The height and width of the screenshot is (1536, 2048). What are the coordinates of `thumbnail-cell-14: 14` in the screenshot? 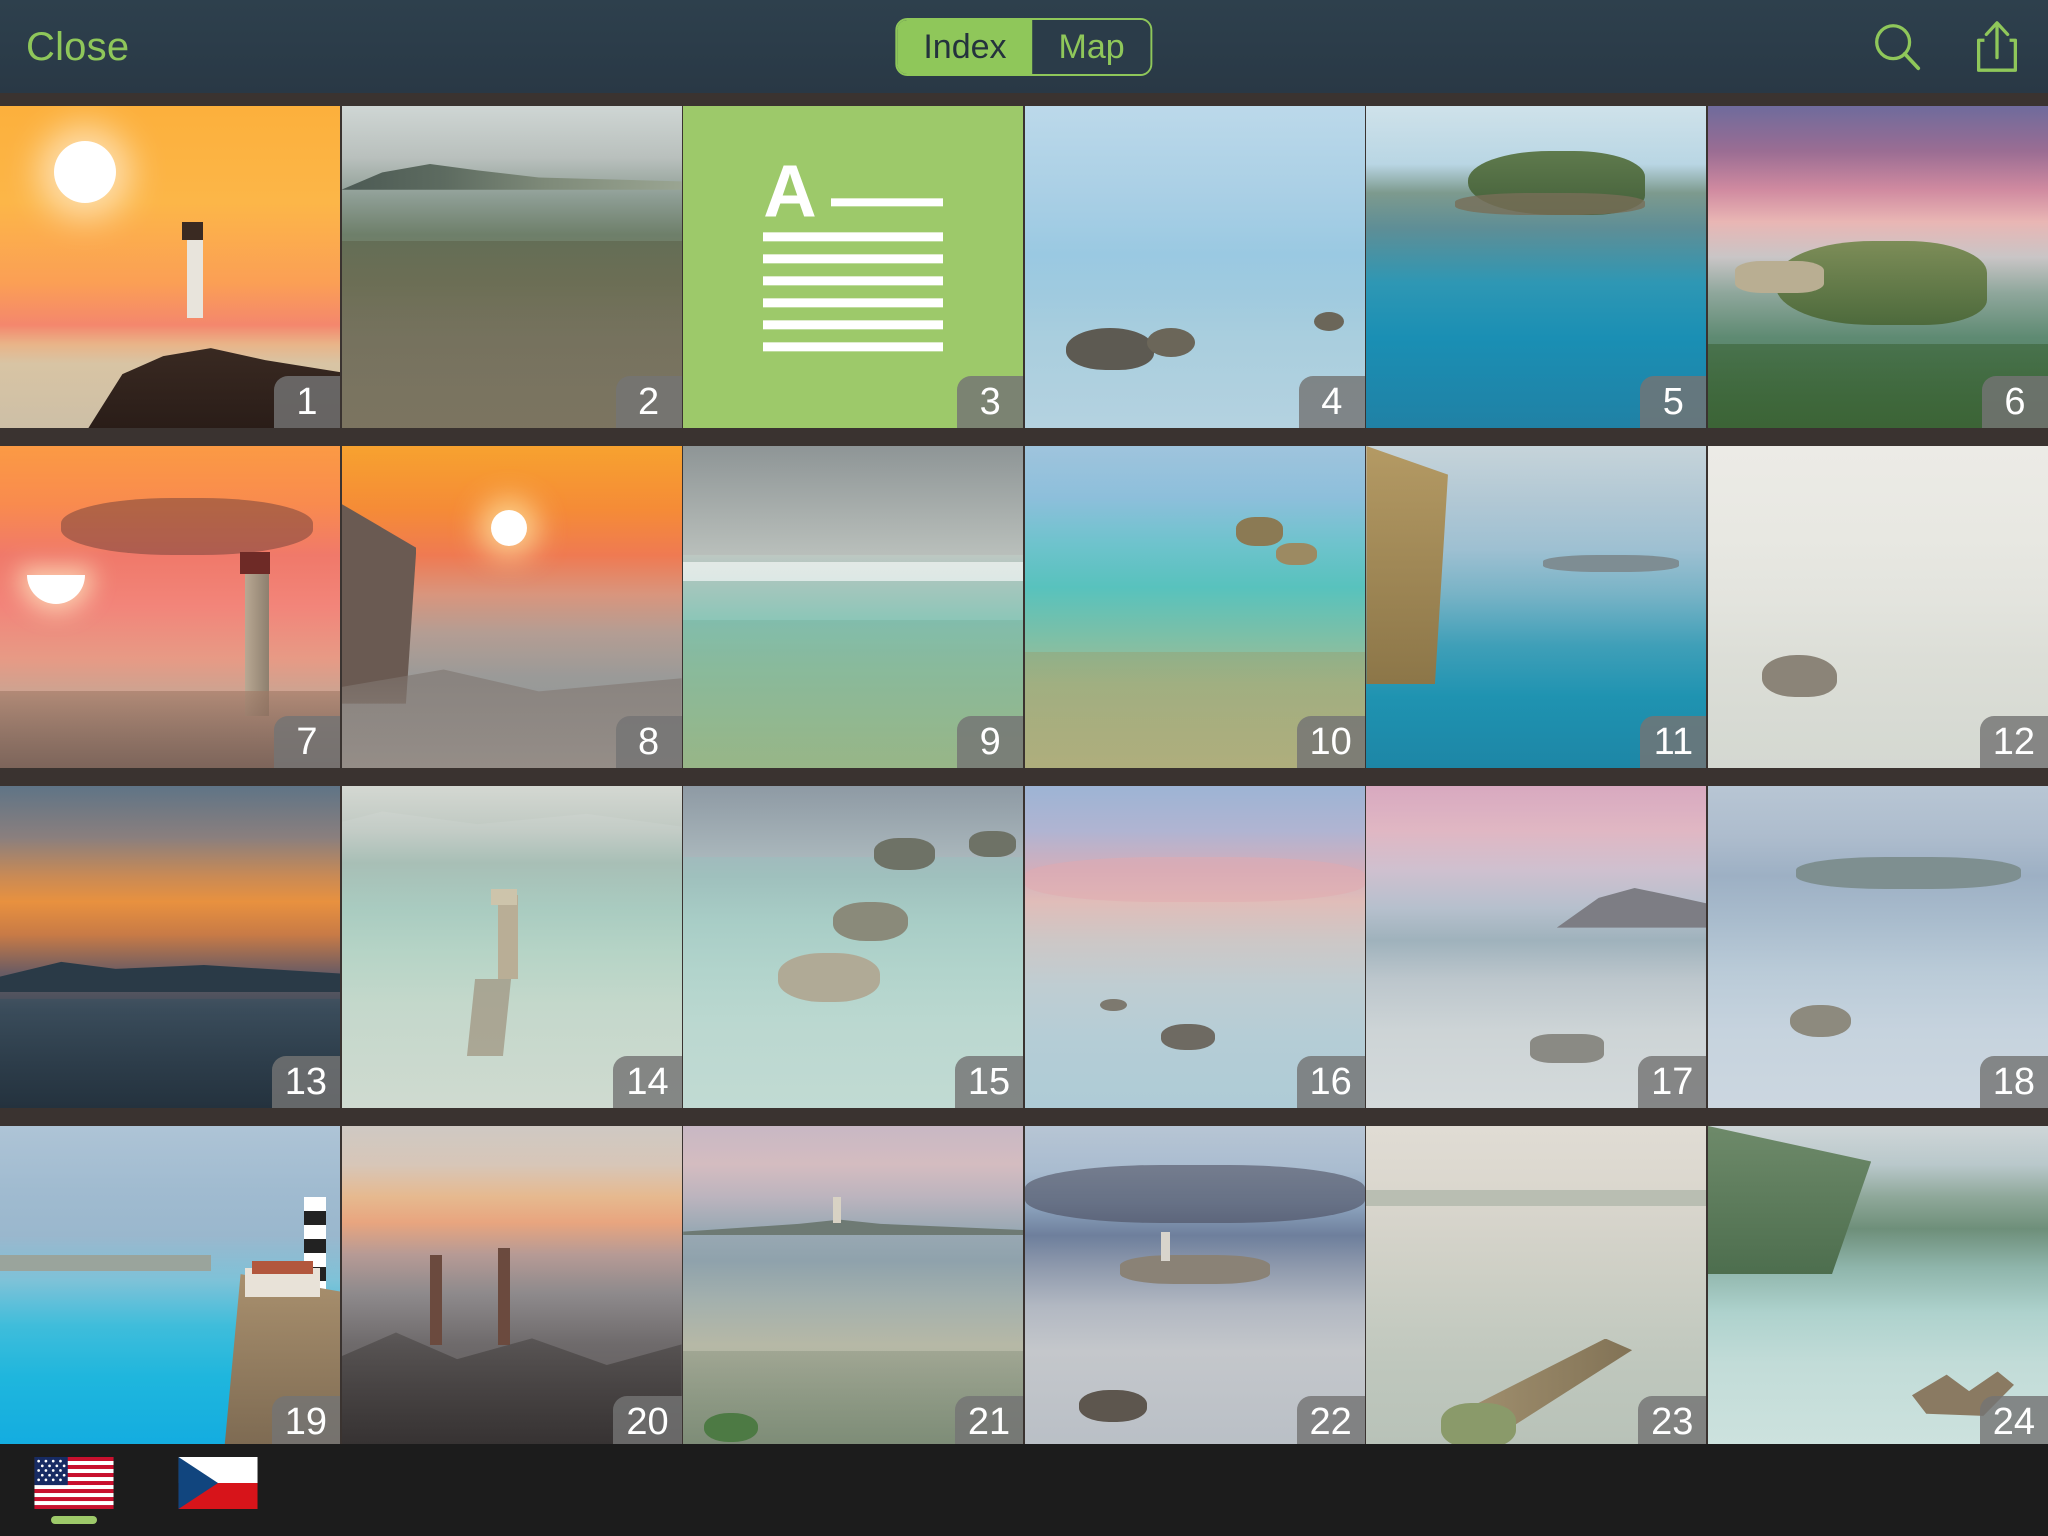 It's located at (511, 947).